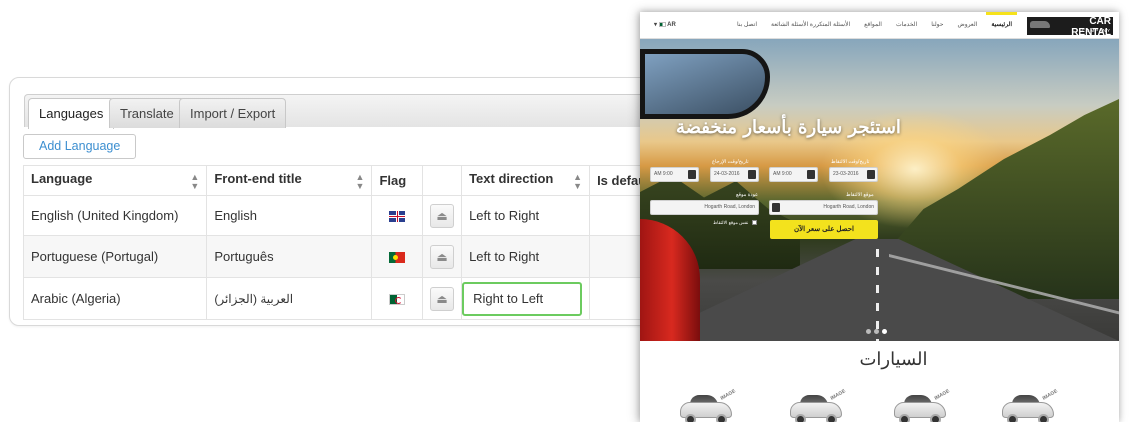 The image size is (1140, 422). I want to click on nav-item-locations: المواقع, so click(873, 25).